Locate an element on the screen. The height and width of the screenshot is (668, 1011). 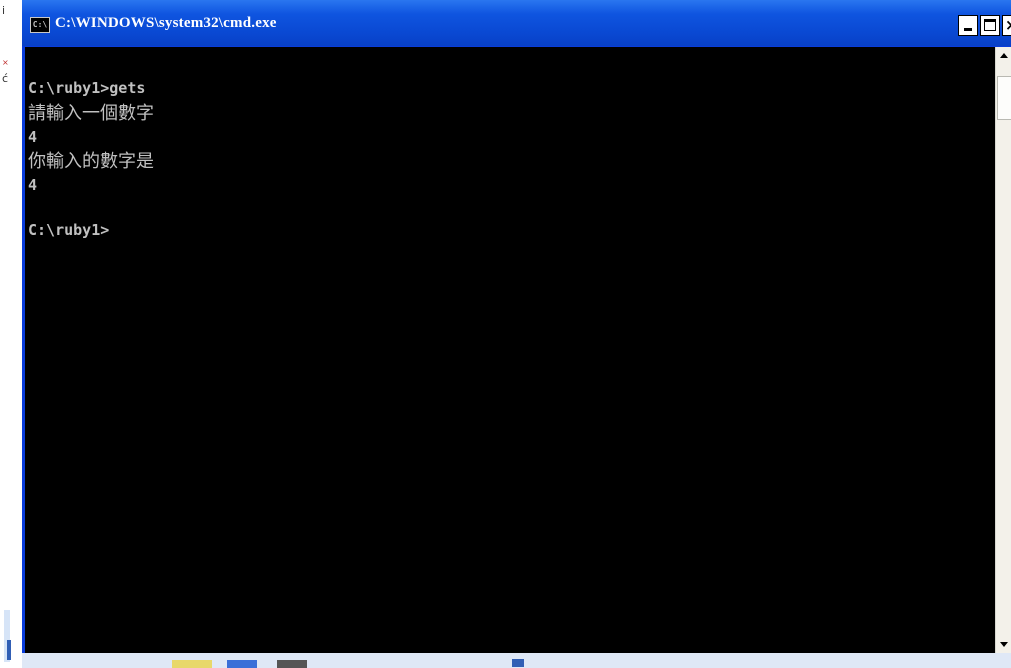
desktop-fragment: ć is located at coordinates (5, 78).